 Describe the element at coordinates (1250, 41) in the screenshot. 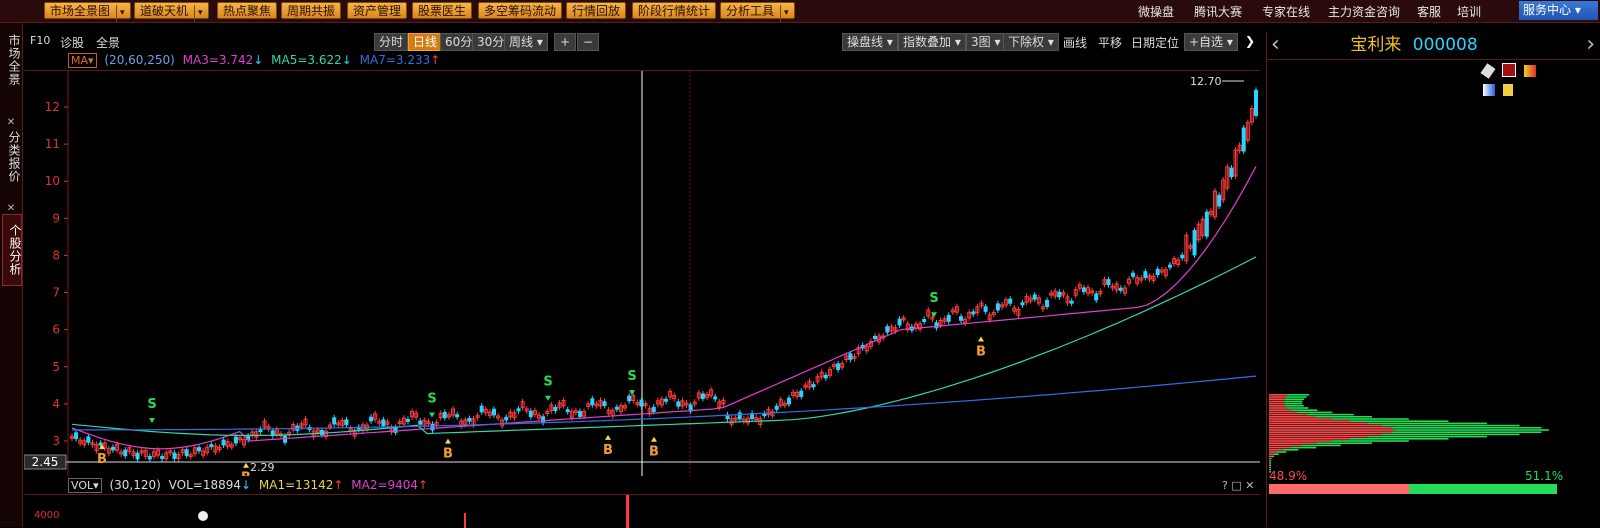

I see `collapse-panel-icon: ❯` at that location.